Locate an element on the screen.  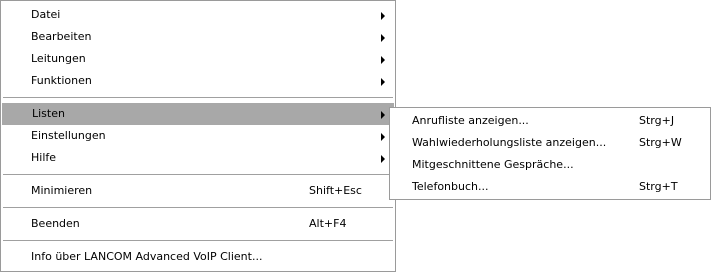
submenu-item-anrufliste: Anrufliste anzeigen... Strg+J is located at coordinates (550, 121).